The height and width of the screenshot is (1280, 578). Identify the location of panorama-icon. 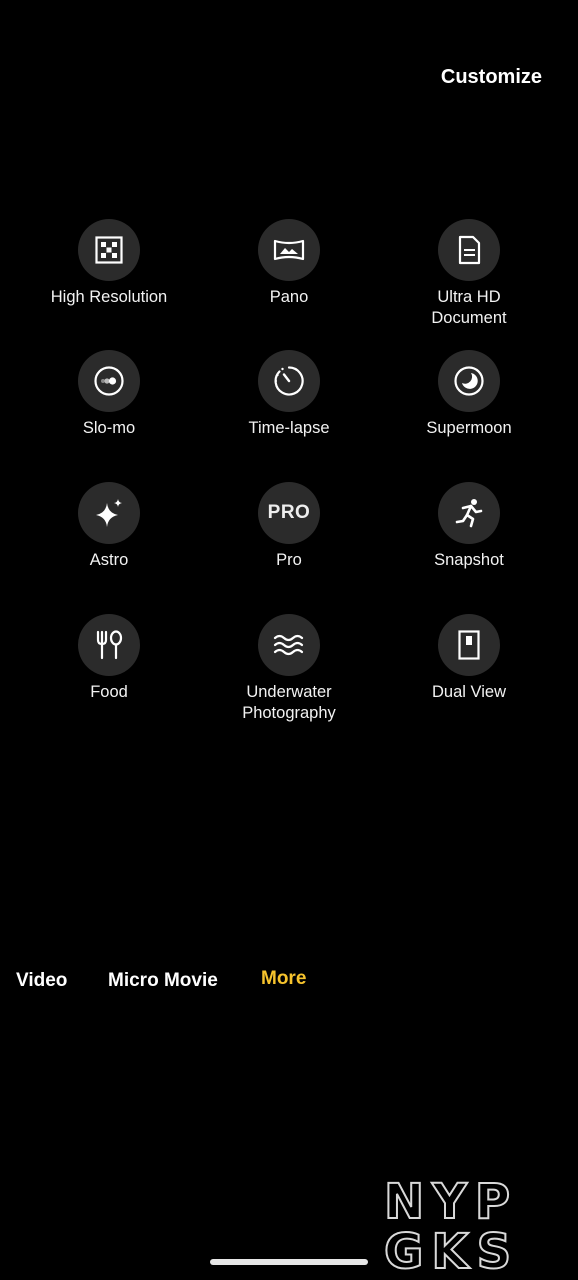
(289, 250).